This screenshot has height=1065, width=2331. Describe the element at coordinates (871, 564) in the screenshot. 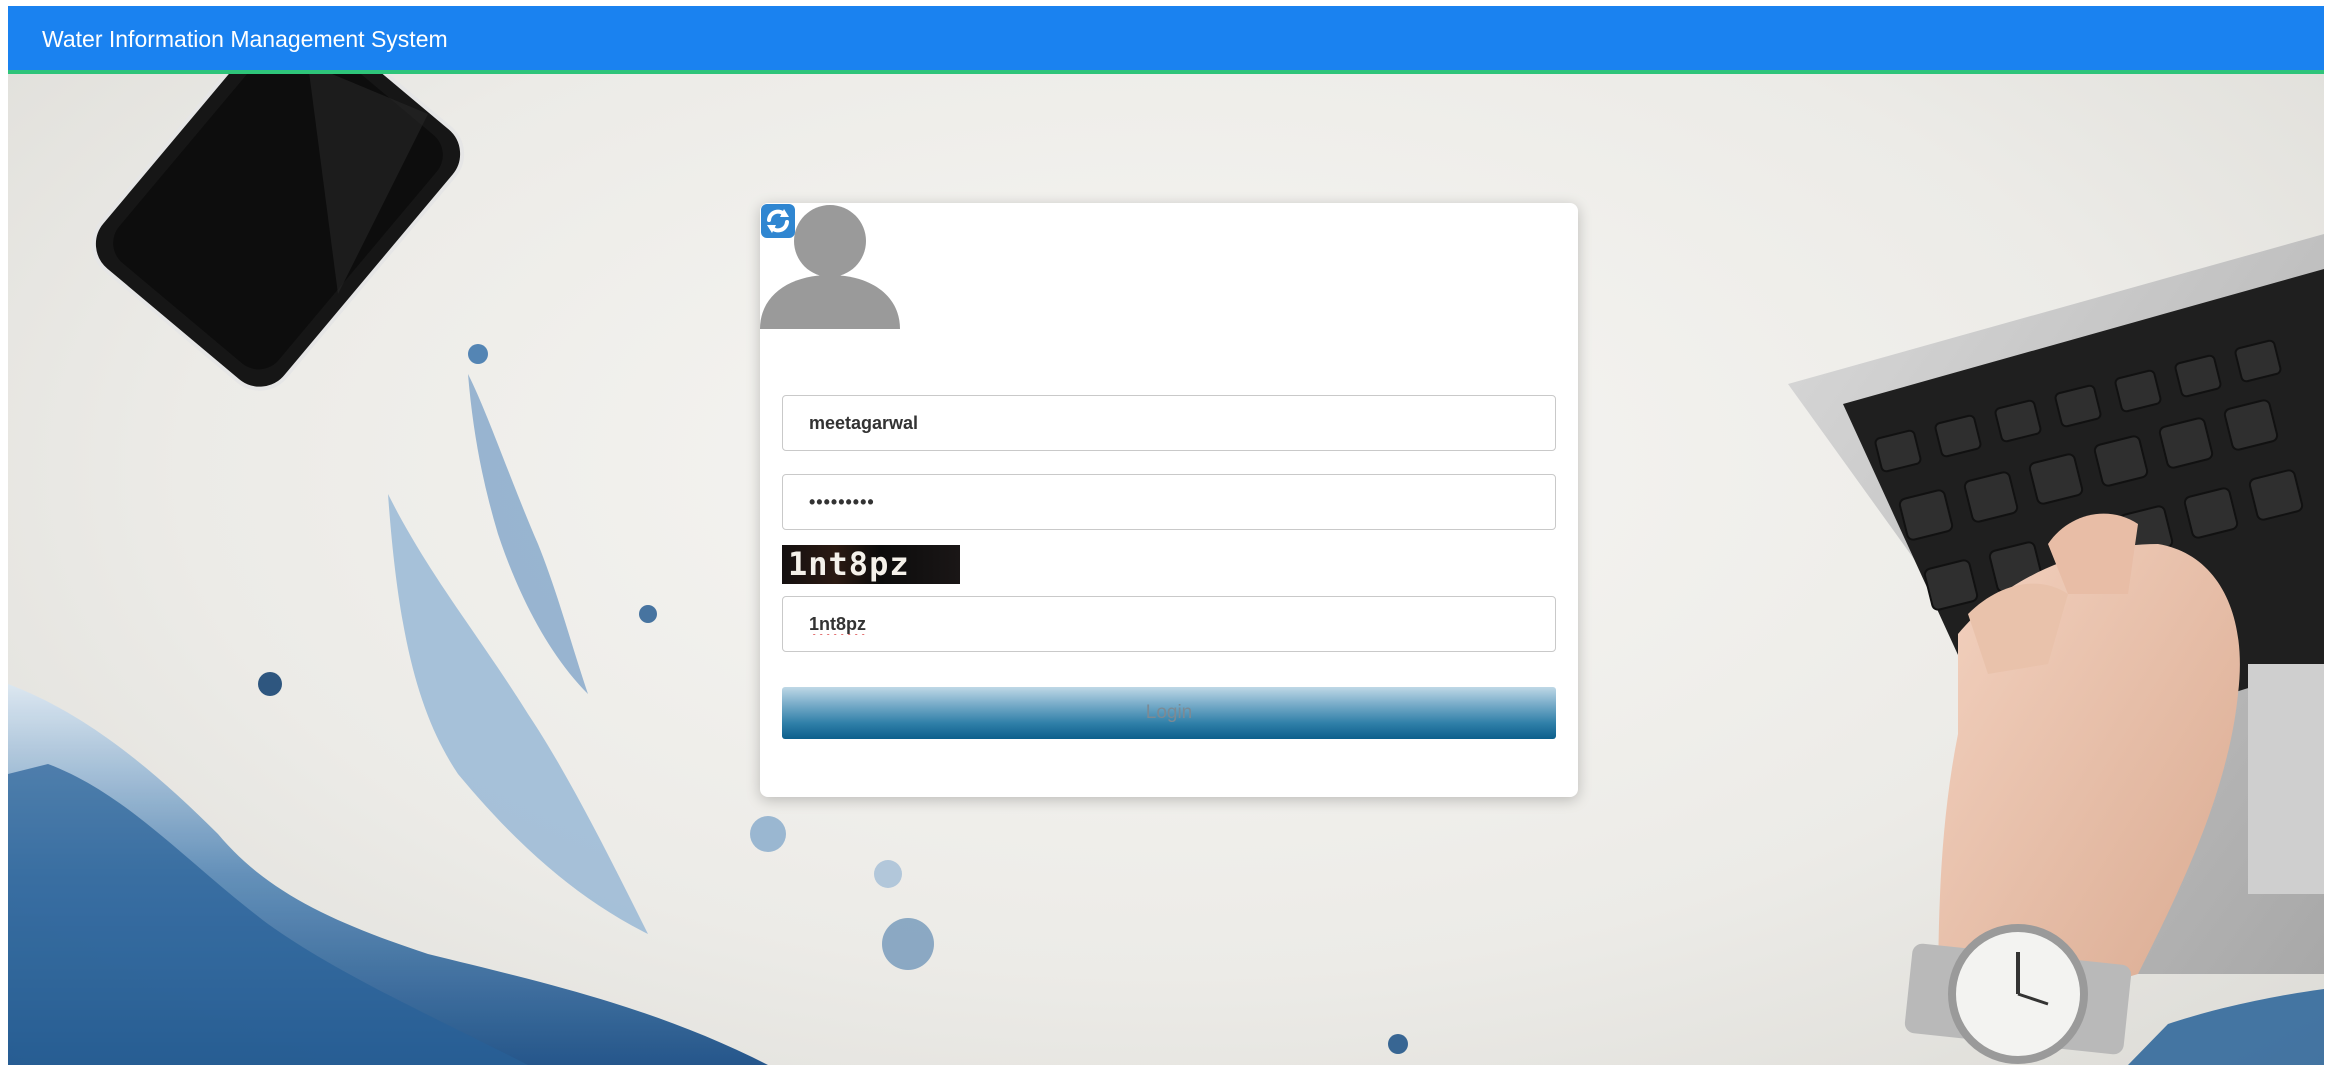

I see `captcha-image: 1nt8pz` at that location.